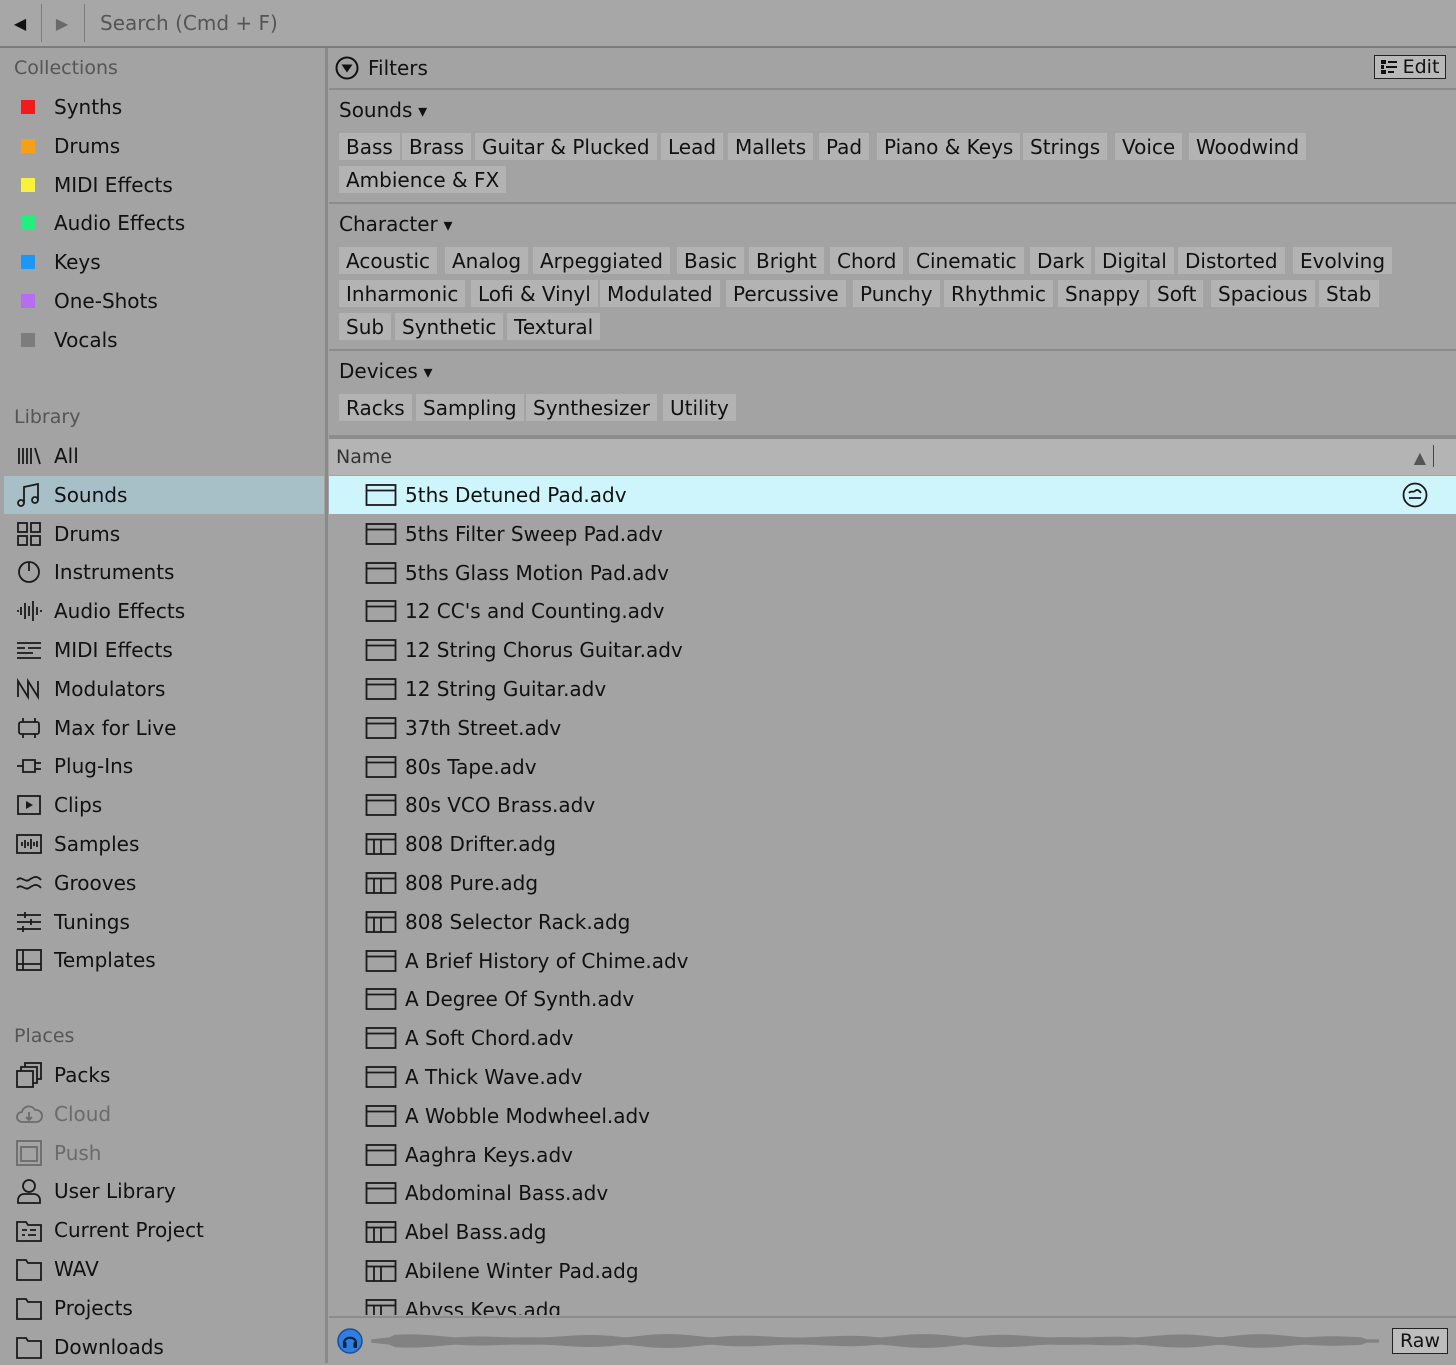 The width and height of the screenshot is (1456, 1365). Describe the element at coordinates (710, 260) in the screenshot. I see `filter-tag-basic: Basic` at that location.